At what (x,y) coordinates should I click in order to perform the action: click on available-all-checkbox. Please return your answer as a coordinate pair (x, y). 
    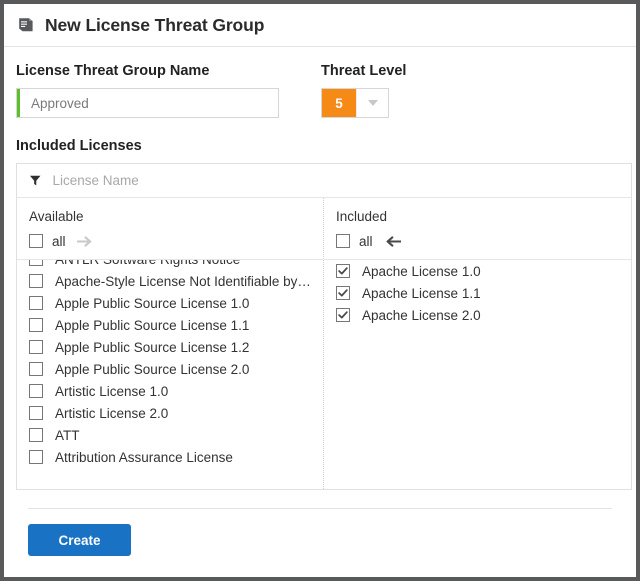
    Looking at the image, I should click on (36, 241).